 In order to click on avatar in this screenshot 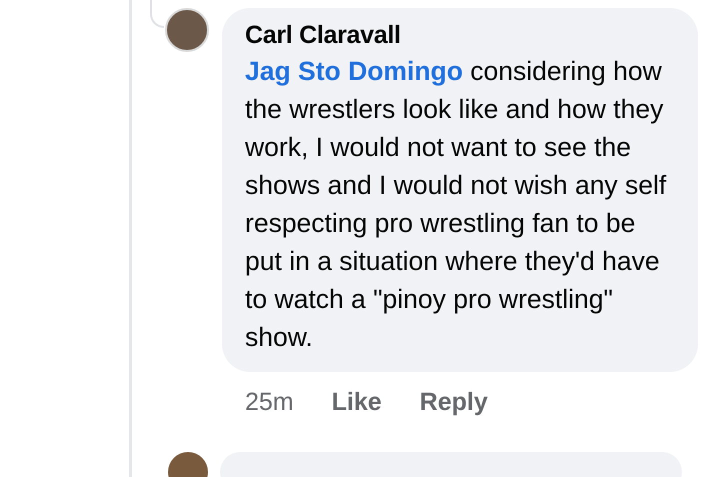, I will do `click(187, 30)`.